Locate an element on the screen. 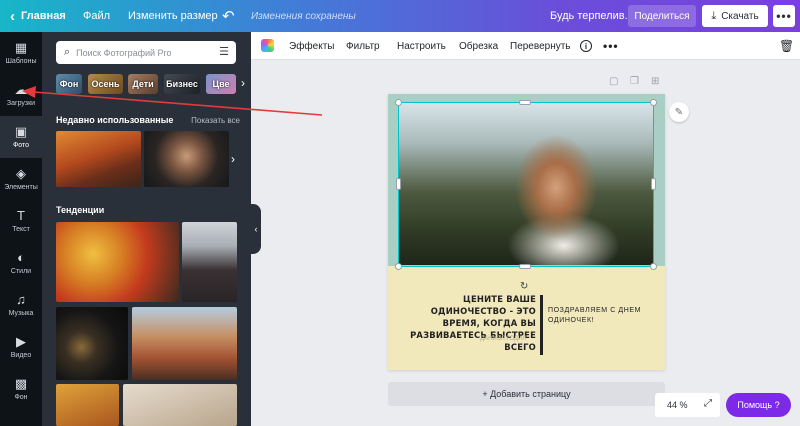  rail-item-background: ▩ Фон is located at coordinates (21, 389).